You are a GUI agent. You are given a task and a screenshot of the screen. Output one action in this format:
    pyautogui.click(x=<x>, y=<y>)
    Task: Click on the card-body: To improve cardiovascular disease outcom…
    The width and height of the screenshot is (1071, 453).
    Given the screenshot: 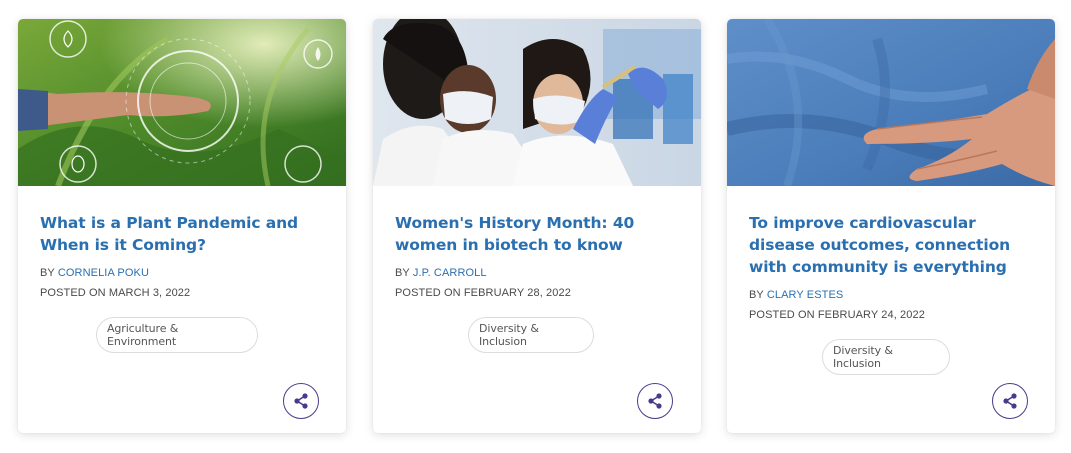 What is the action you would take?
    pyautogui.click(x=892, y=267)
    